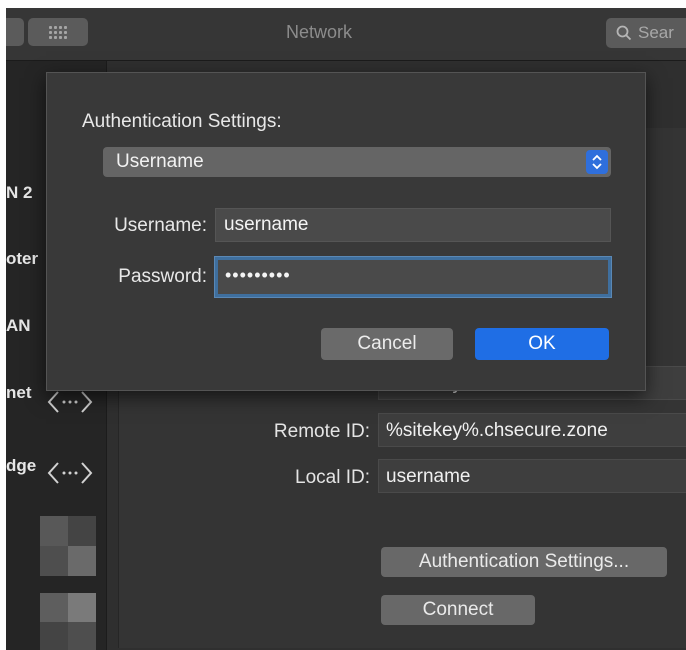  I want to click on sidebar-item-label: AN, so click(18, 325).